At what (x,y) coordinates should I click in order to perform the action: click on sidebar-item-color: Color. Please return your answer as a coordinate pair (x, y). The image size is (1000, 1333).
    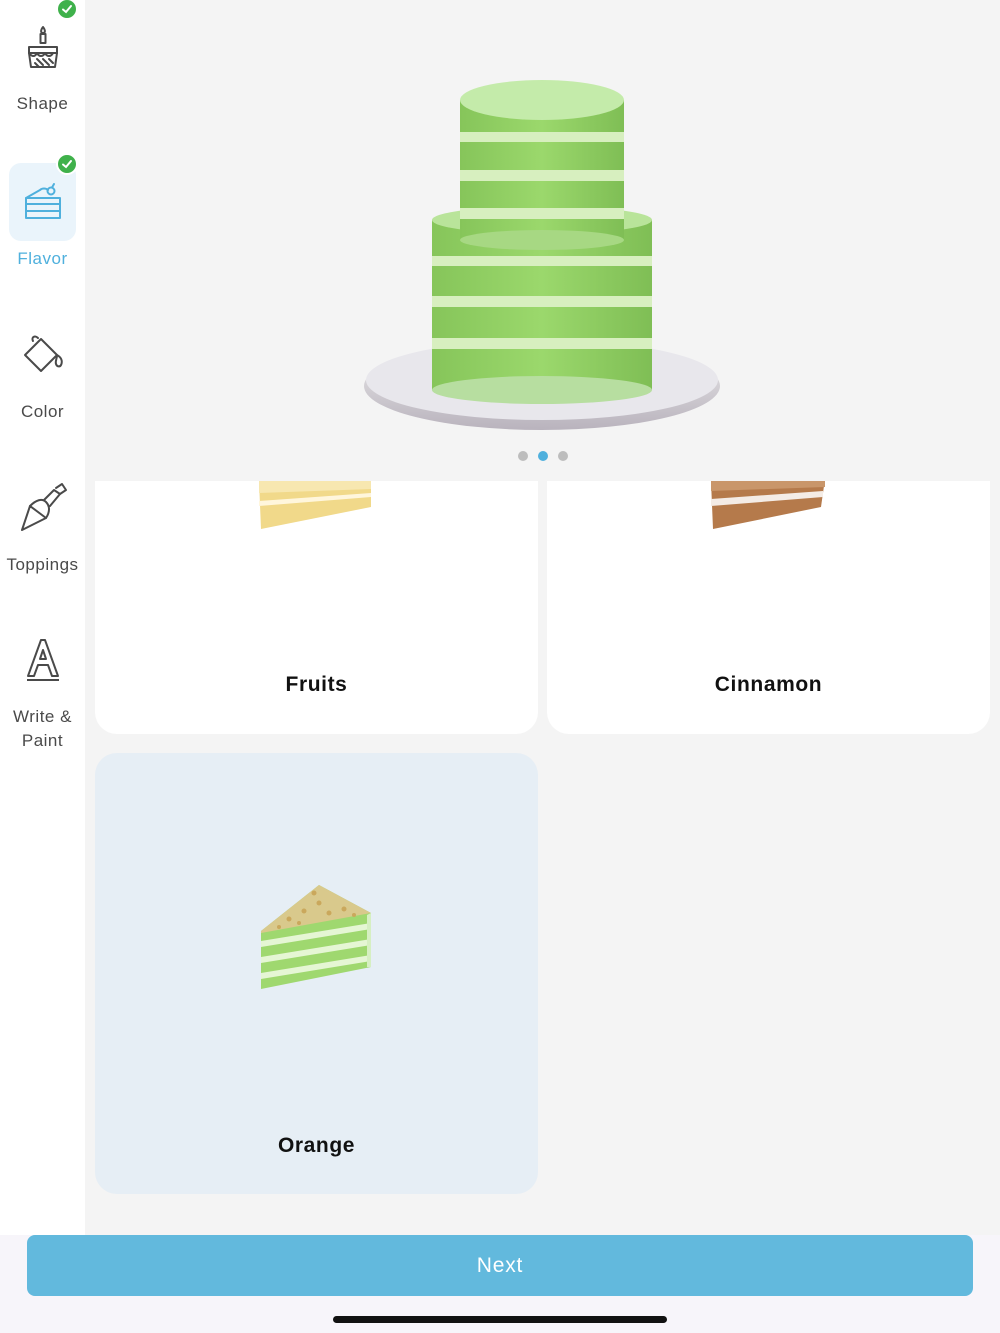
    Looking at the image, I should click on (42, 370).